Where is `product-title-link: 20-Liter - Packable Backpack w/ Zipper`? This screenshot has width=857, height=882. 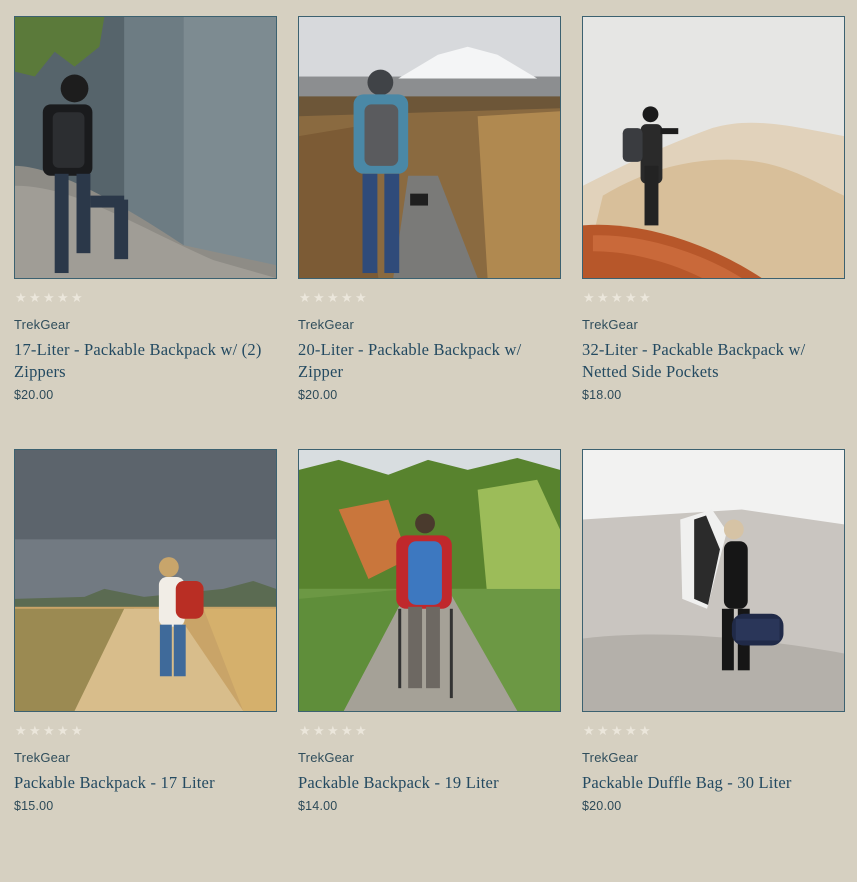
product-title-link: 20-Liter - Packable Backpack w/ Zipper is located at coordinates (425, 361).